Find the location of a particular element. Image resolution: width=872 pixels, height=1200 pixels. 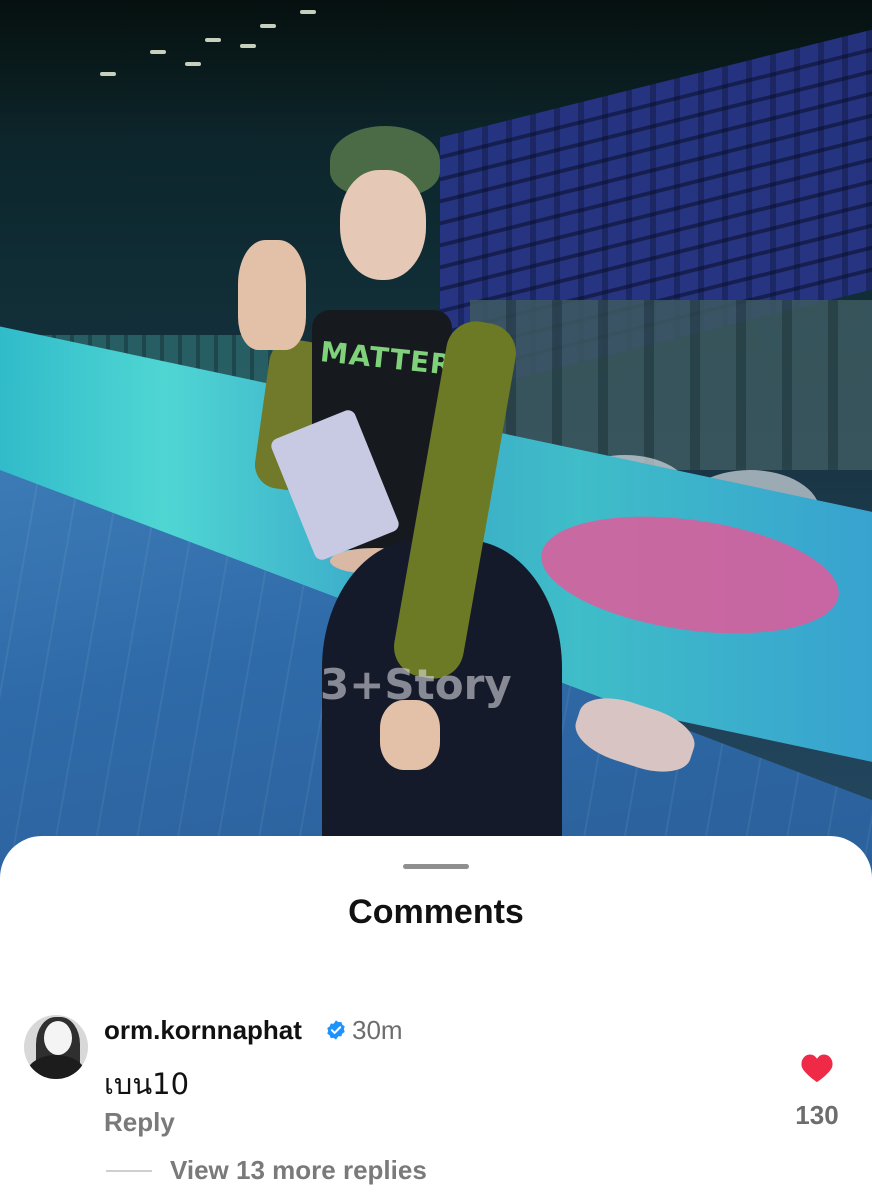

like-count: 130 is located at coordinates (817, 1115).